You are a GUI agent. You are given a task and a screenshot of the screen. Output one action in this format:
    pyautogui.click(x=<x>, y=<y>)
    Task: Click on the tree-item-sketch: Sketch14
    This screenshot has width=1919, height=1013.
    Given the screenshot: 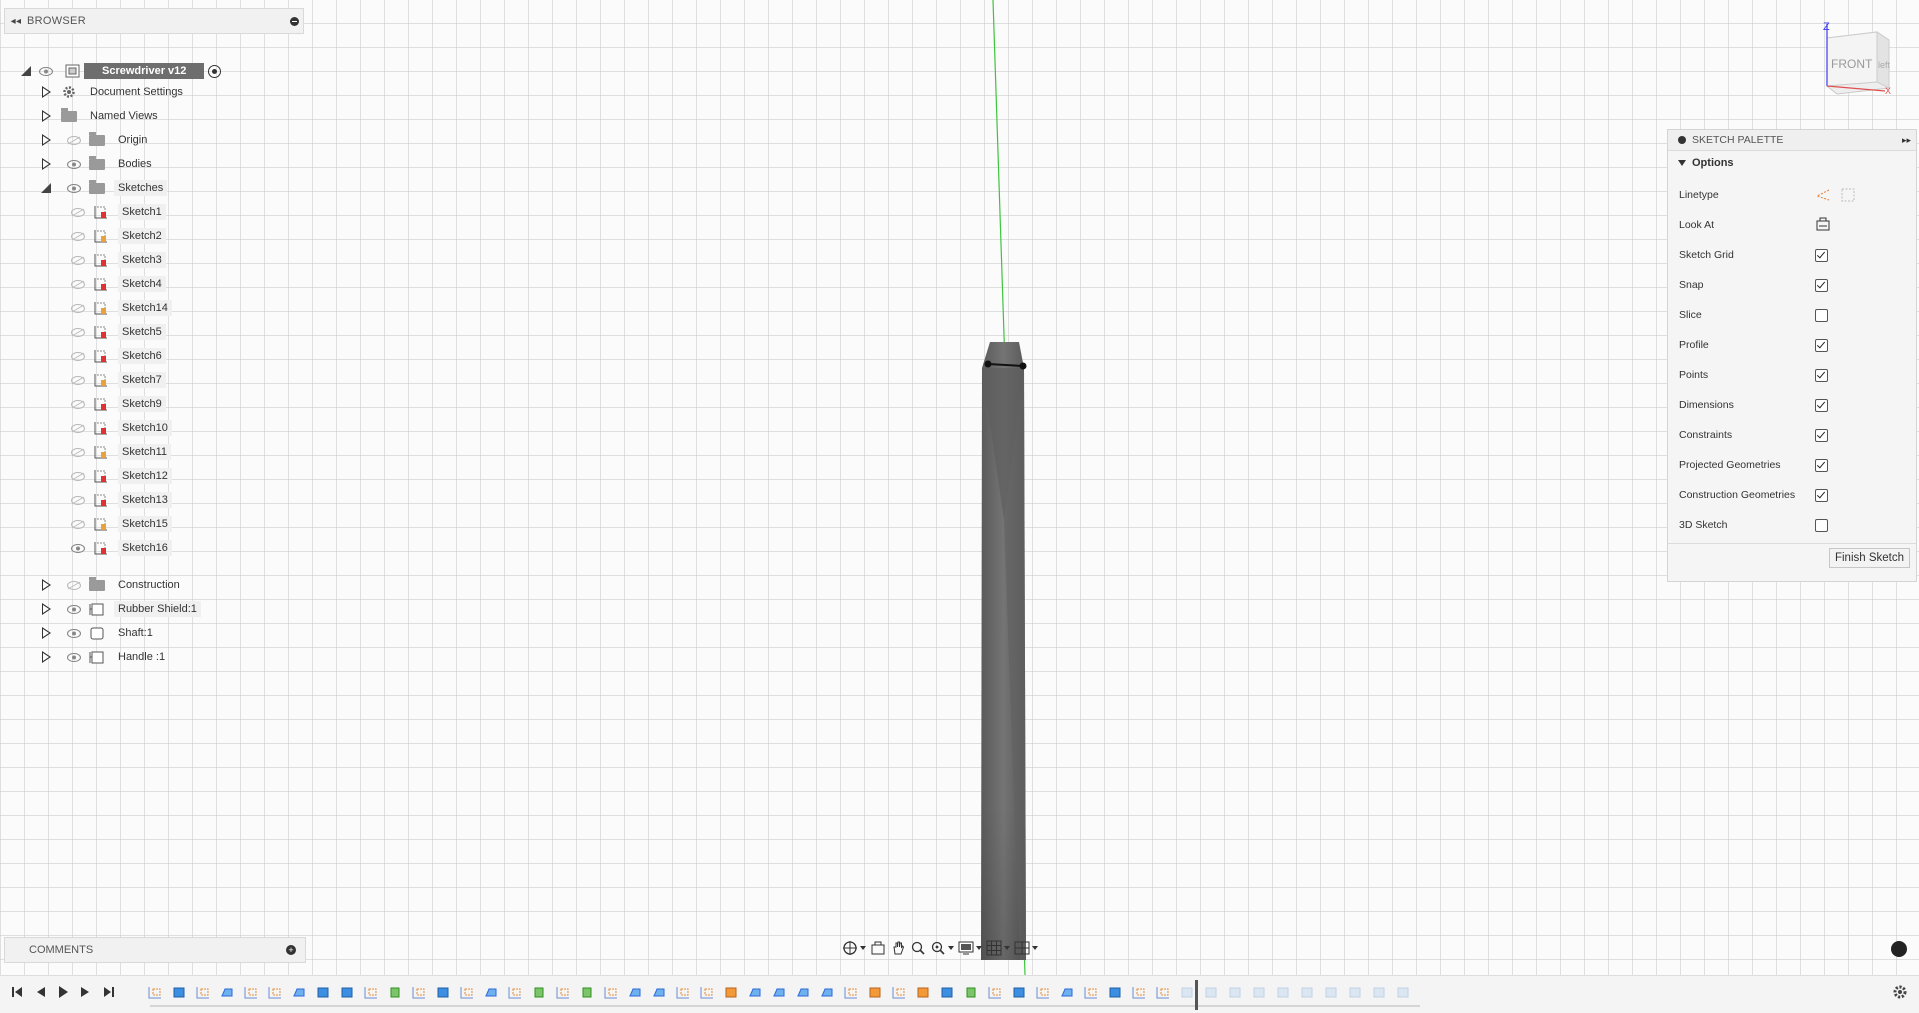 What is the action you would take?
    pyautogui.click(x=119, y=308)
    